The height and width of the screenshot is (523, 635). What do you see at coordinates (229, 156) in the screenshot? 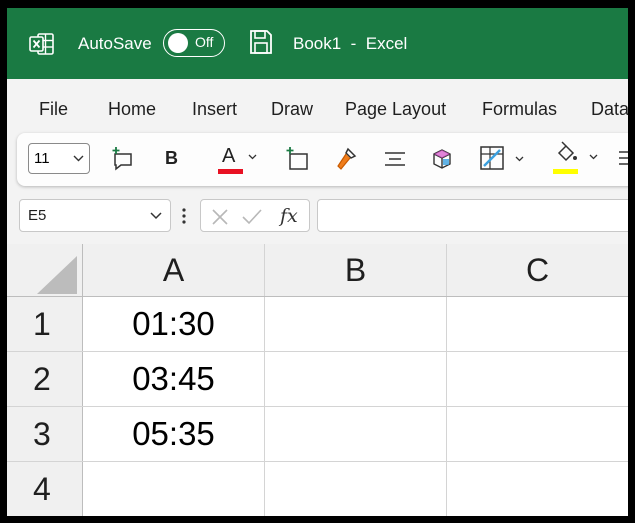
I see `font-color-label: A` at bounding box center [229, 156].